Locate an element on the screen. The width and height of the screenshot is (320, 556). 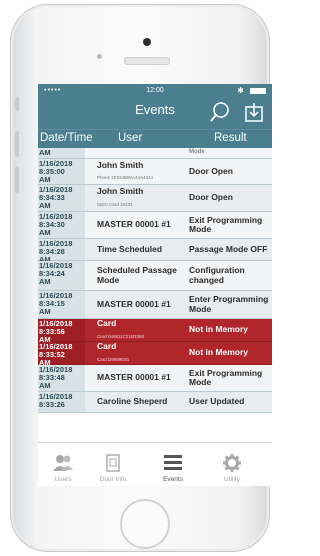
credential-detail: ISEO Card 18431 is located at coordinates (115, 204).